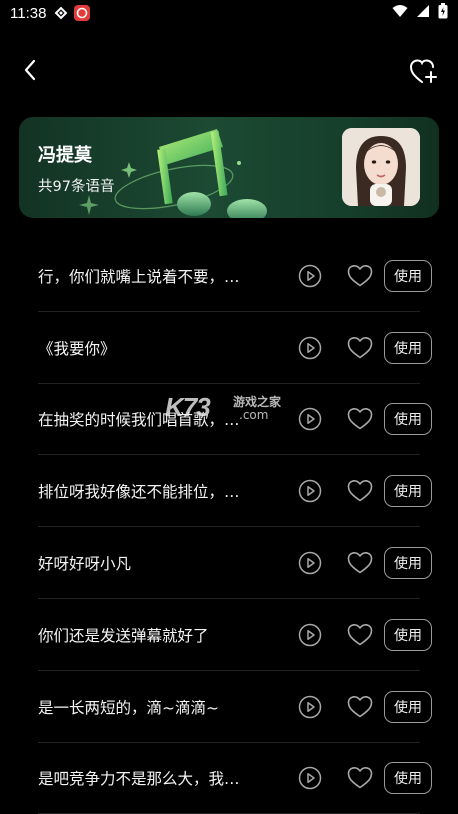  I want to click on voice-title: 你们还是发送弹幕就好了, so click(123, 635).